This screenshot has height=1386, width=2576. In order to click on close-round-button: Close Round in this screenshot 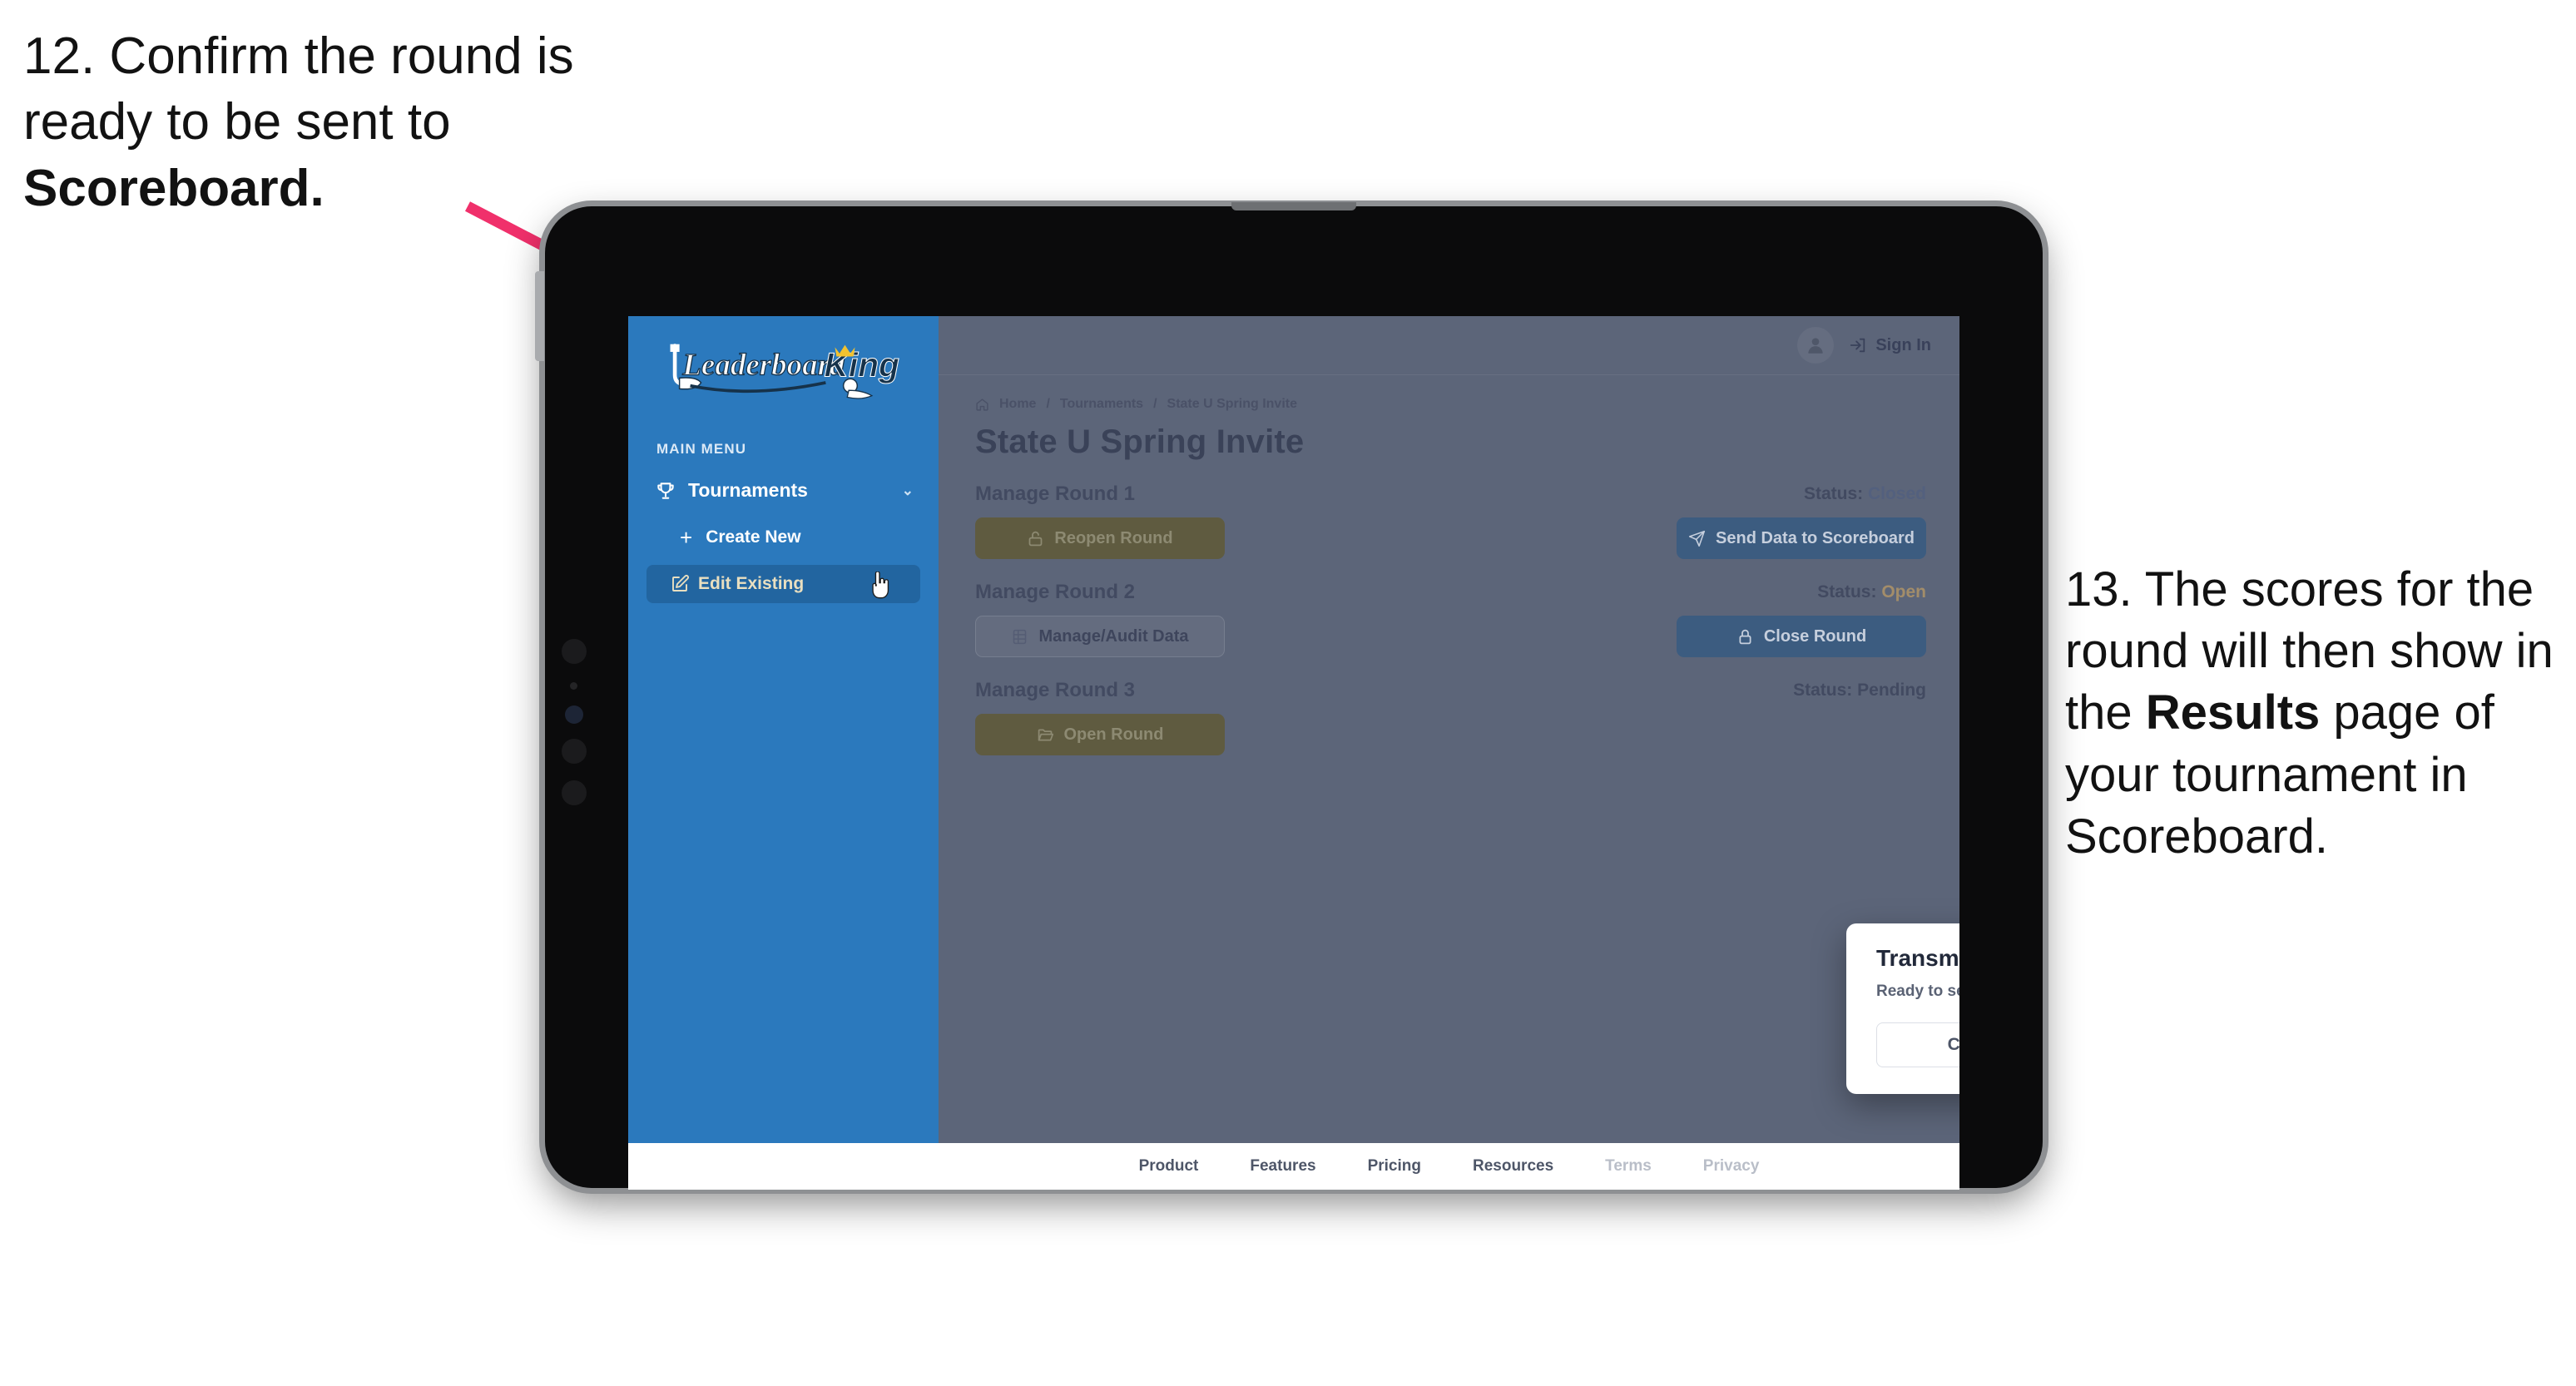, I will do `click(1802, 636)`.